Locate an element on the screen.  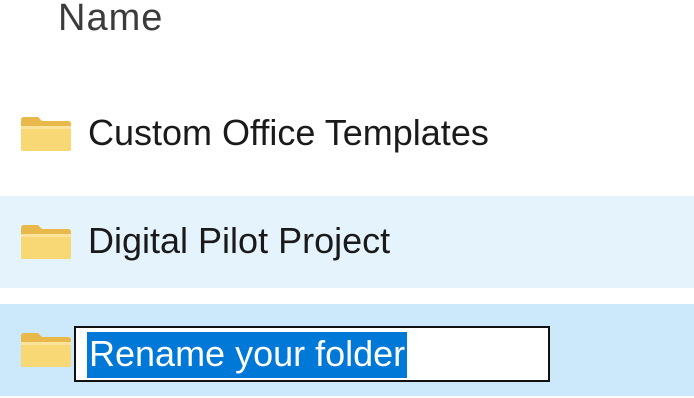
folder-name-label: Custom Office Templates is located at coordinates (288, 132).